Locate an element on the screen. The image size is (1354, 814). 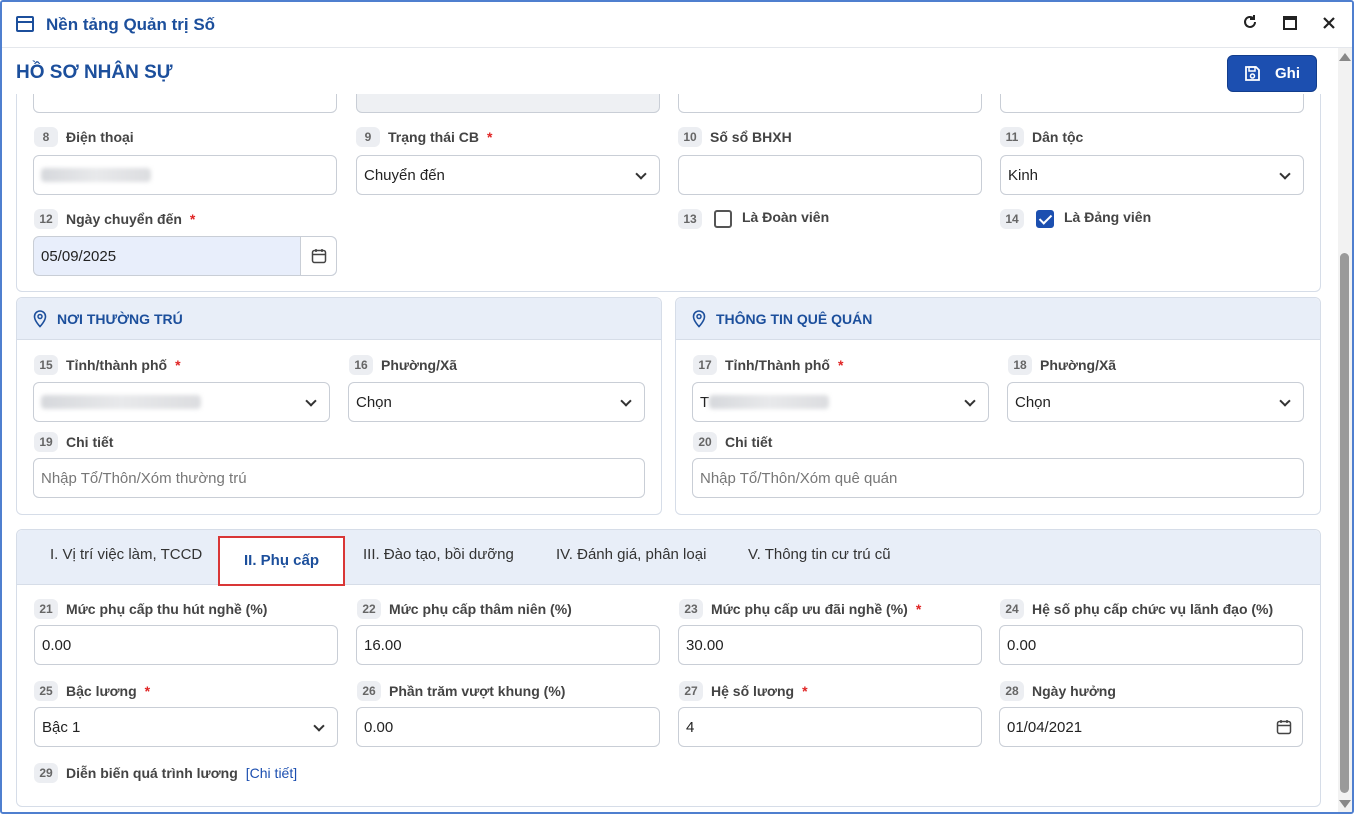
scroll-down-arrow-icon is located at coordinates (1345, 804).